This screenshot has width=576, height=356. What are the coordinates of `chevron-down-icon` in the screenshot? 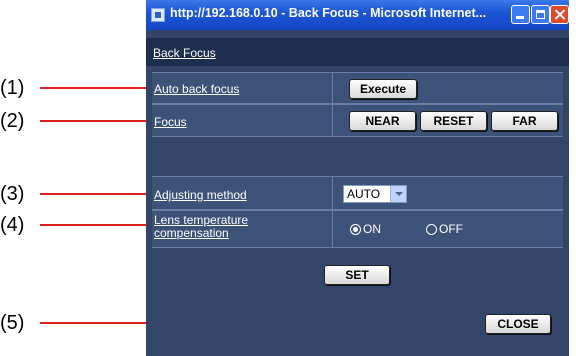 It's located at (398, 194).